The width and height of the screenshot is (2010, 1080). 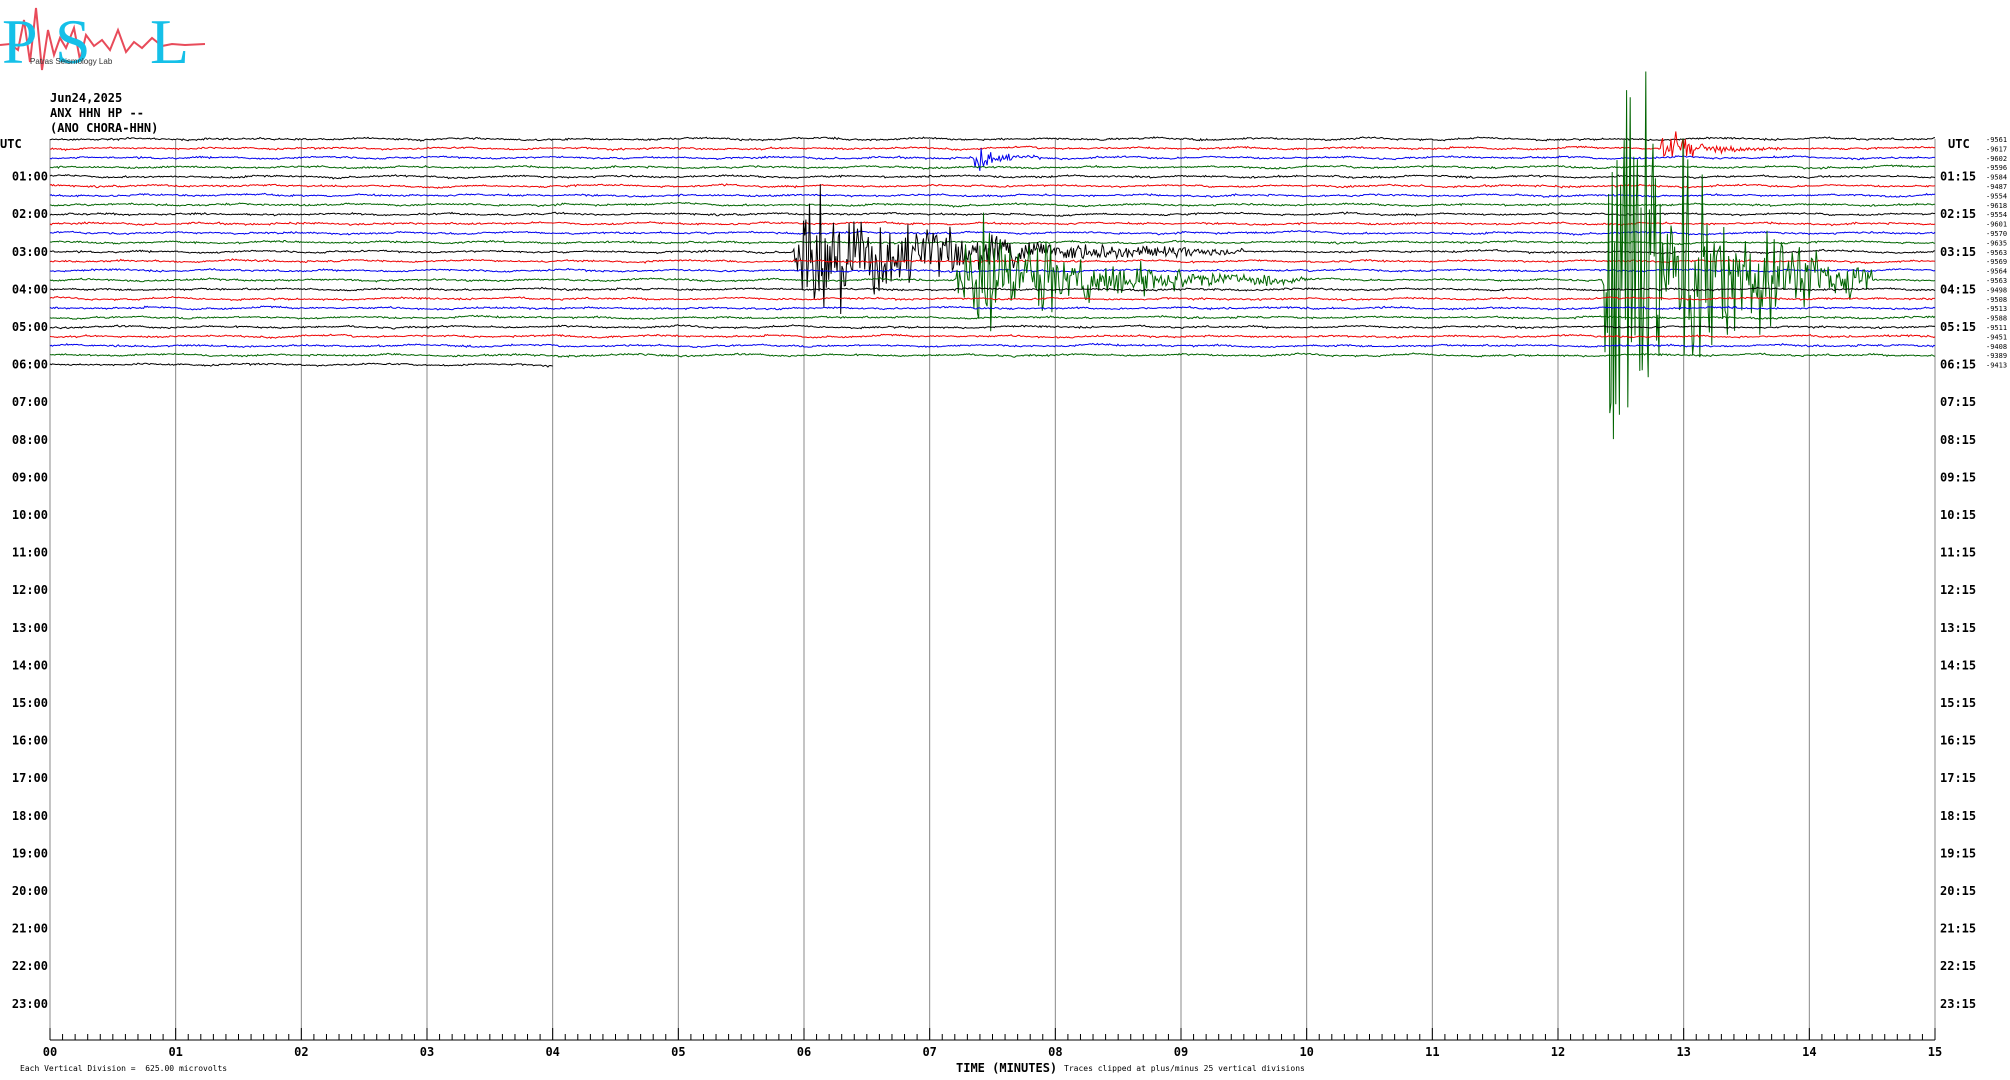 I want to click on trace-mean-label: -9635, so click(x=1996, y=243).